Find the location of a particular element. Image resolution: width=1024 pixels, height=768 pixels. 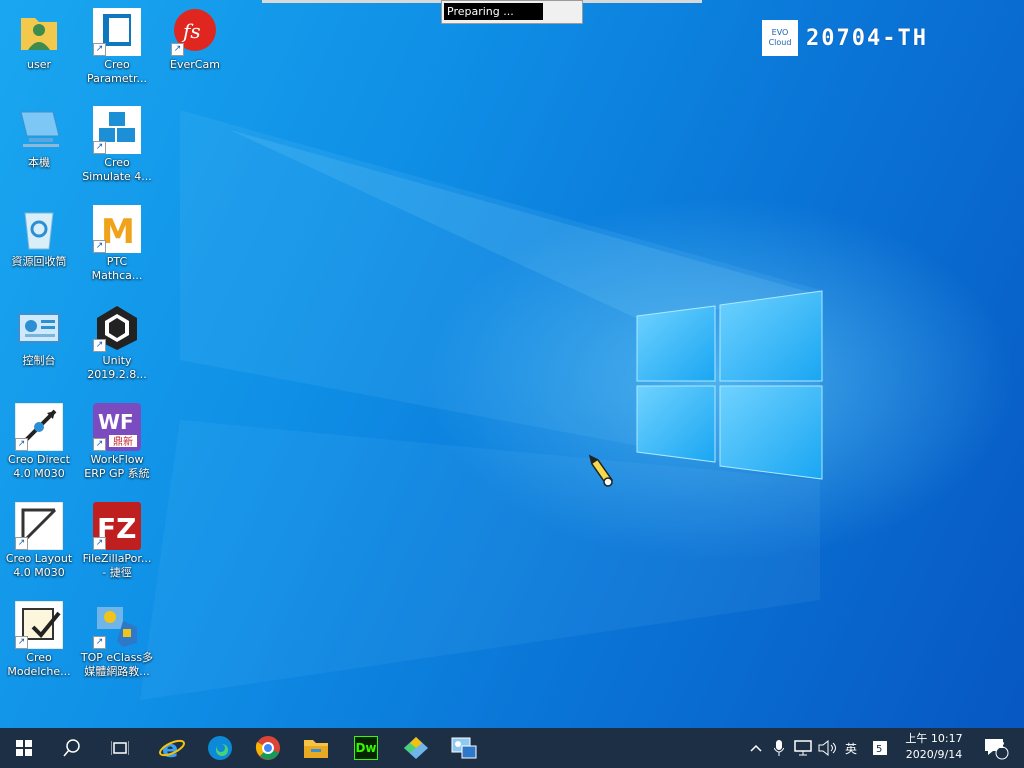

chrome-icon is located at coordinates (267, 748).